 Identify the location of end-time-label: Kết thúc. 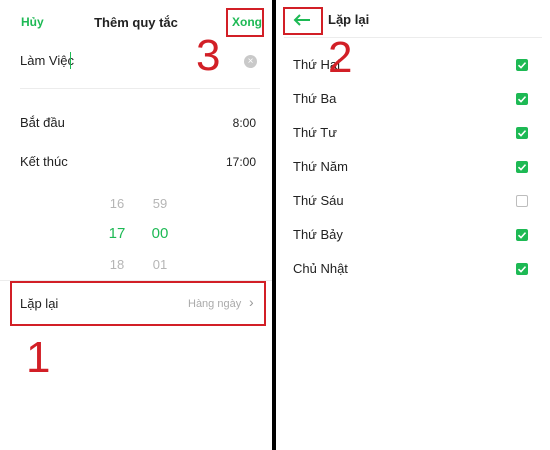
(44, 161).